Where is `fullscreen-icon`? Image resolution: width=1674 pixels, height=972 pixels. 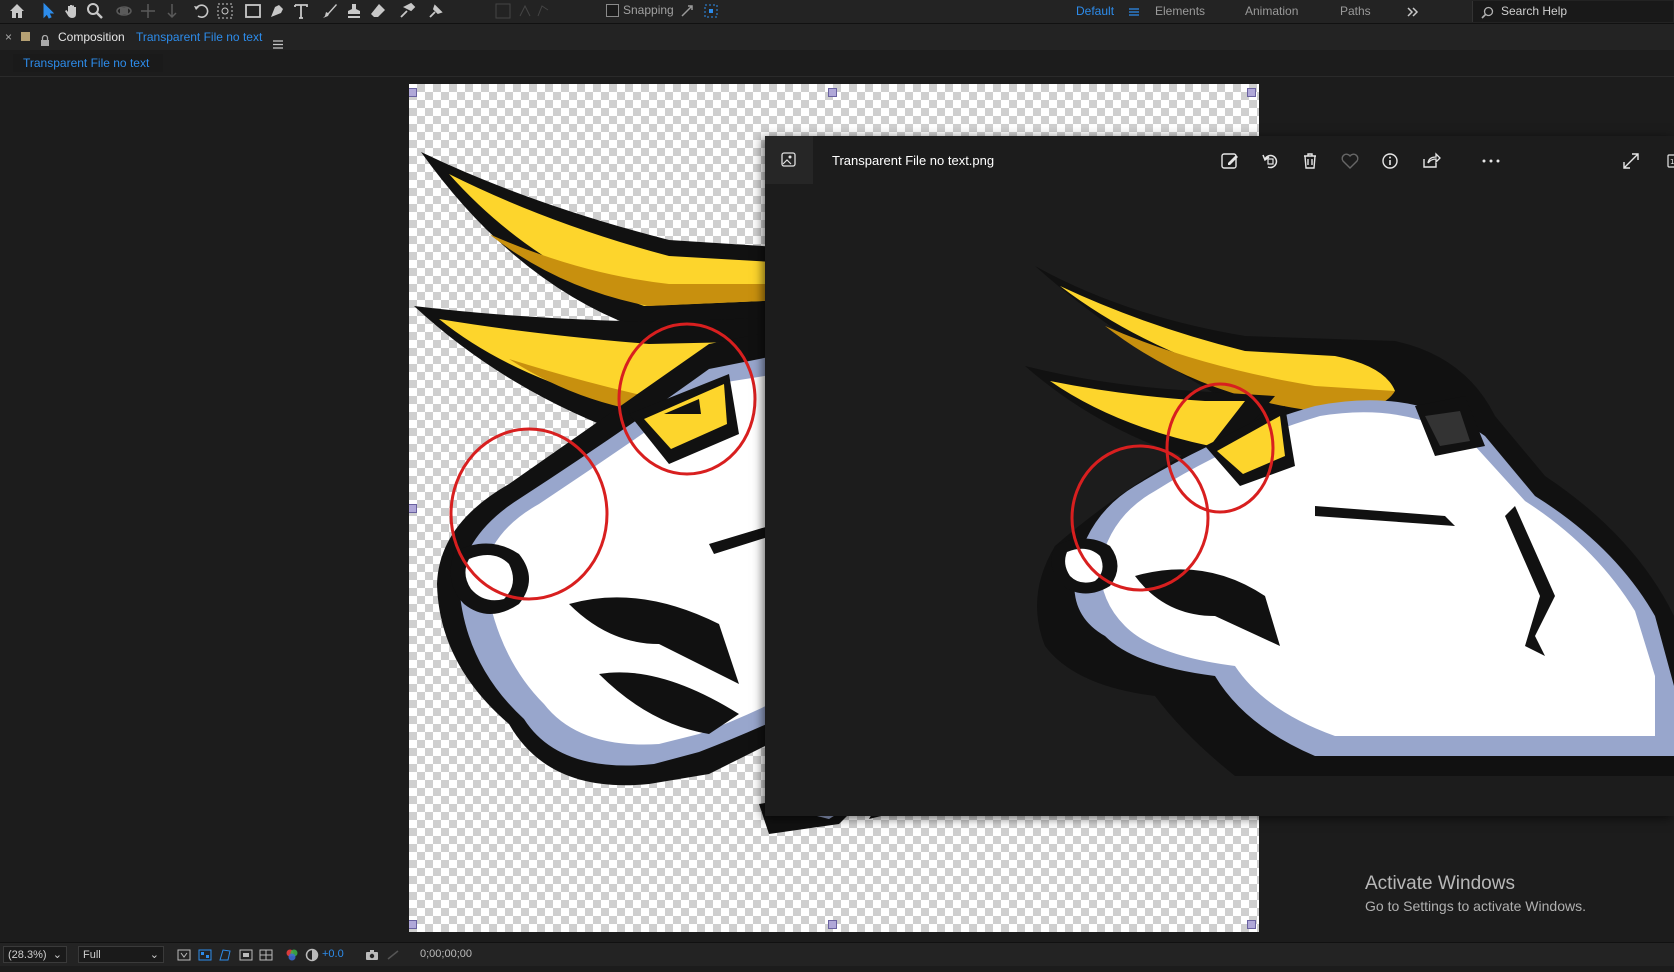 fullscreen-icon is located at coordinates (1631, 161).